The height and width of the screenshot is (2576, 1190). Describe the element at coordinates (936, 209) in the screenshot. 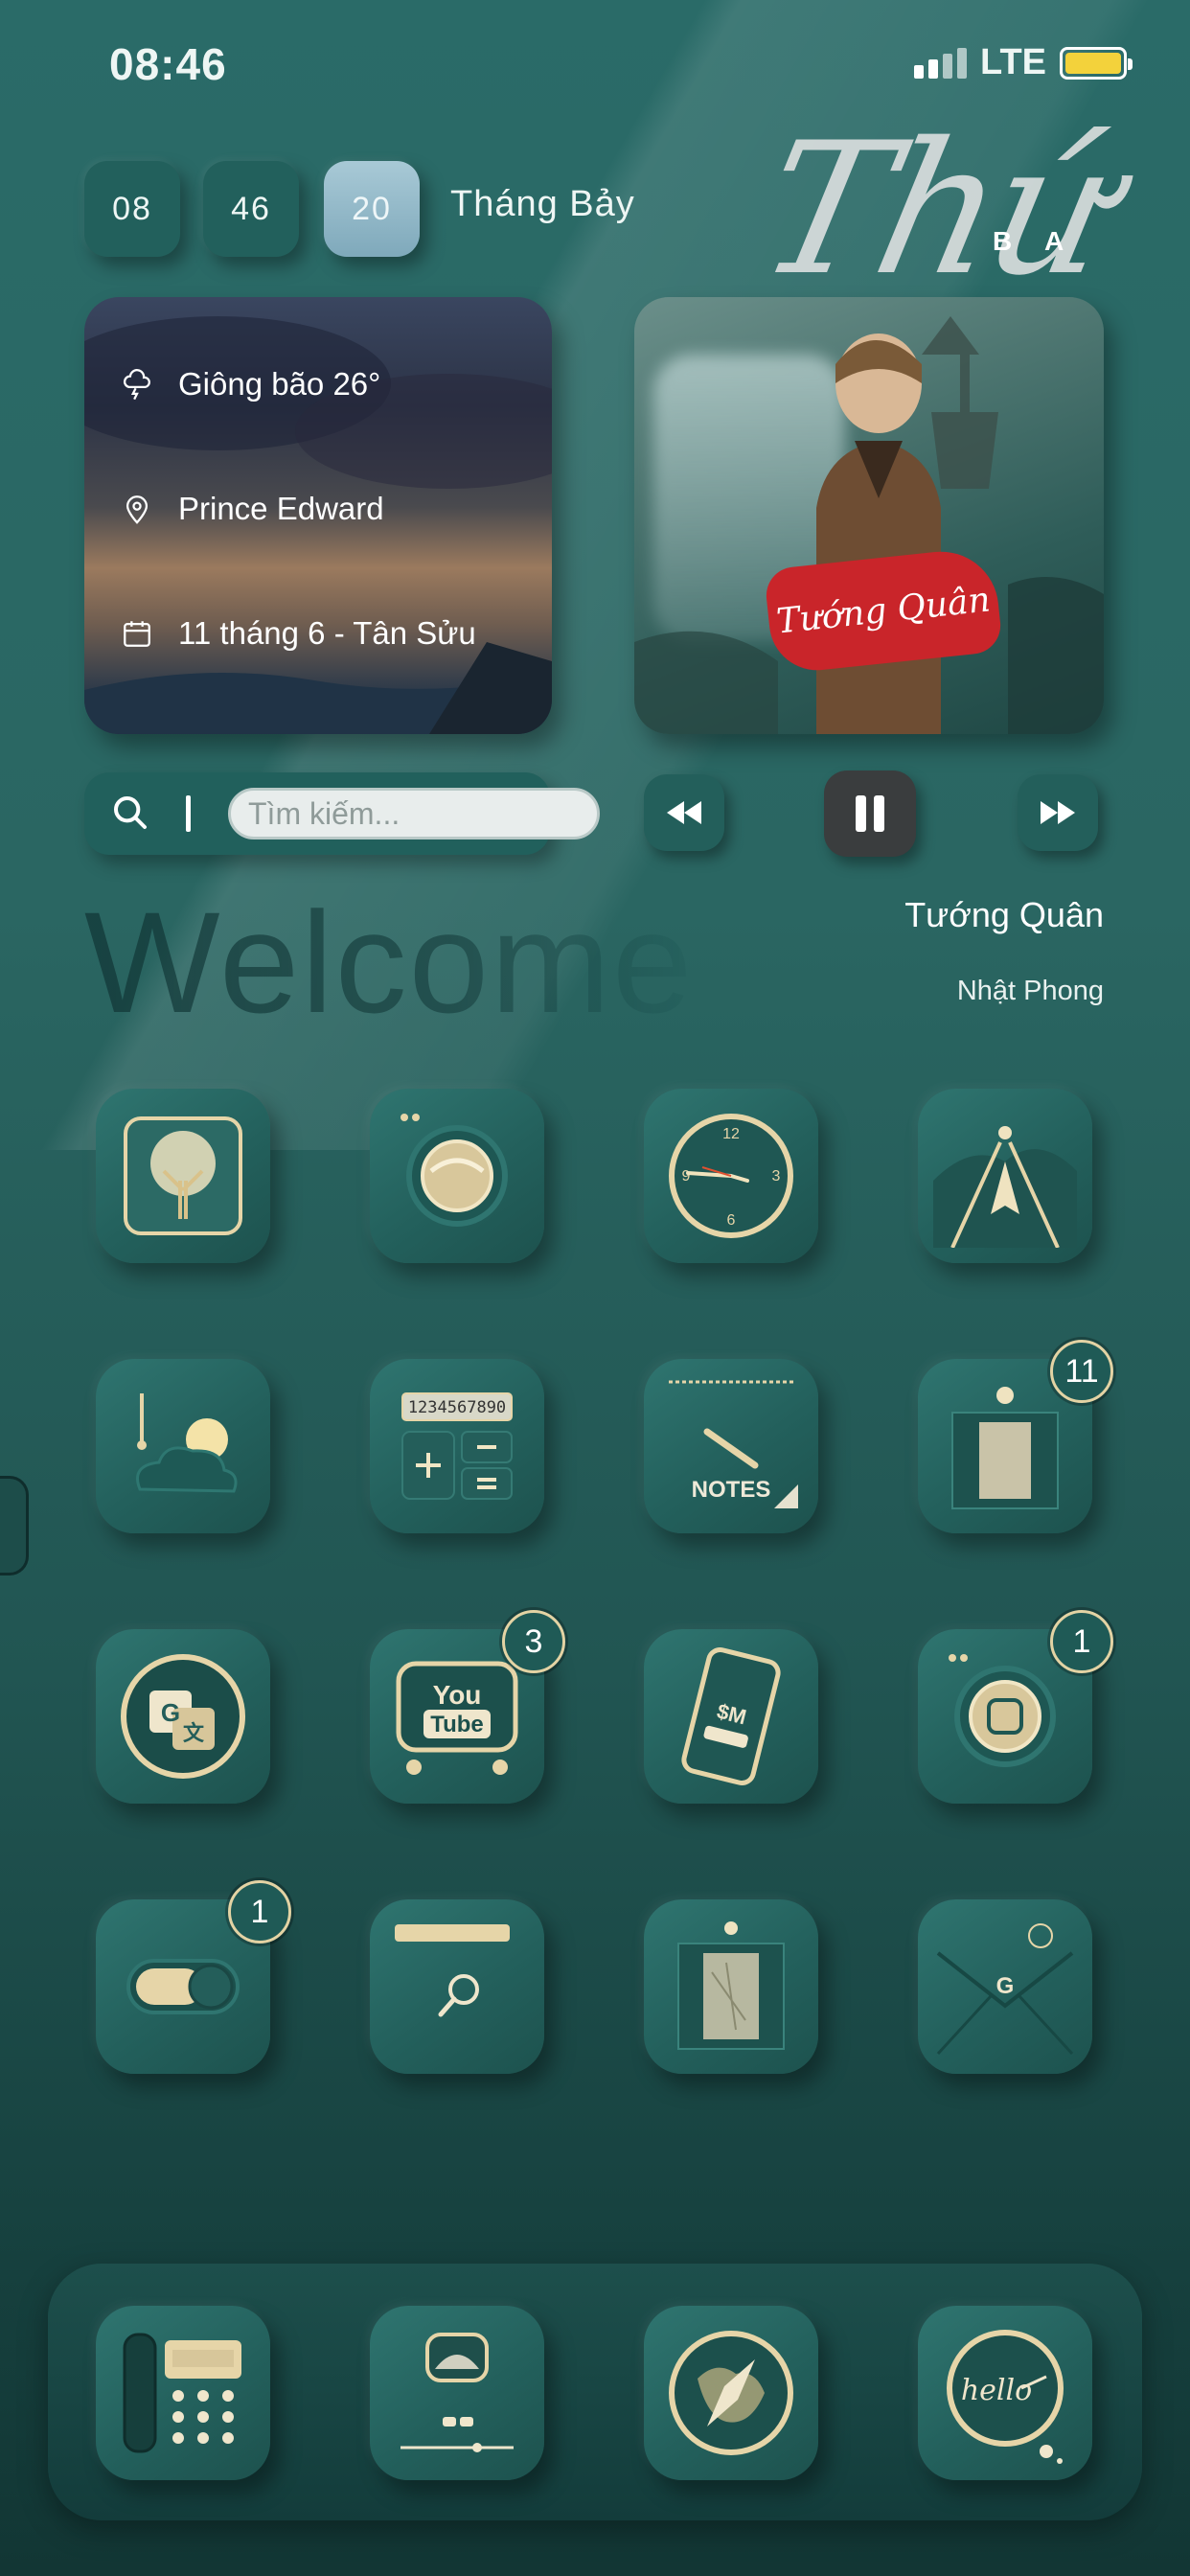

I see `weekday-label: Thứ` at that location.